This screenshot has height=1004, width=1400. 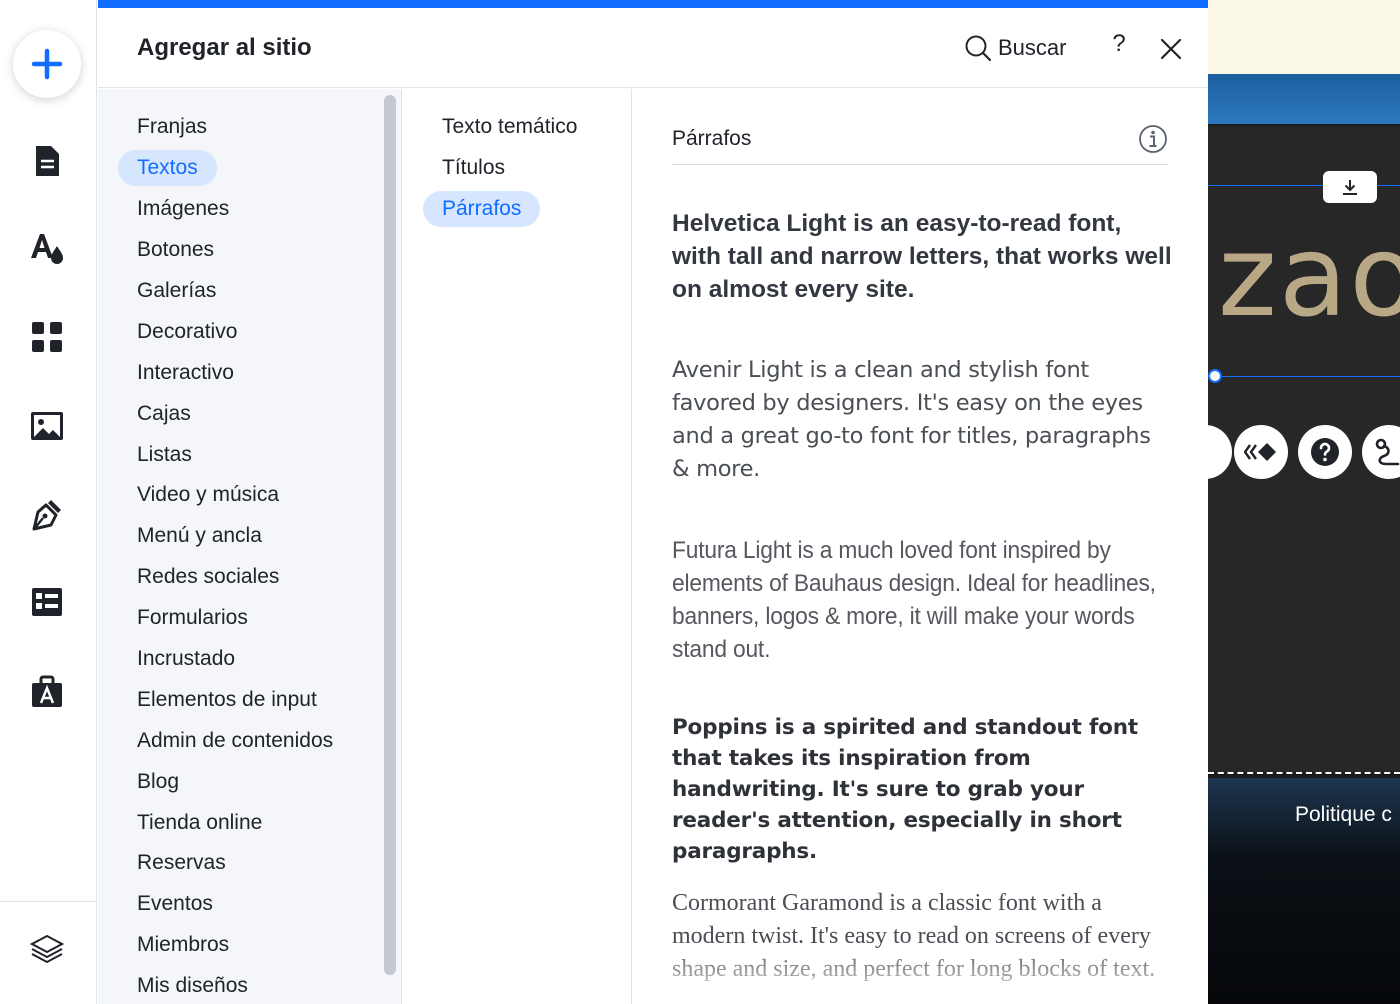 What do you see at coordinates (1325, 452) in the screenshot?
I see `help-circle-button` at bounding box center [1325, 452].